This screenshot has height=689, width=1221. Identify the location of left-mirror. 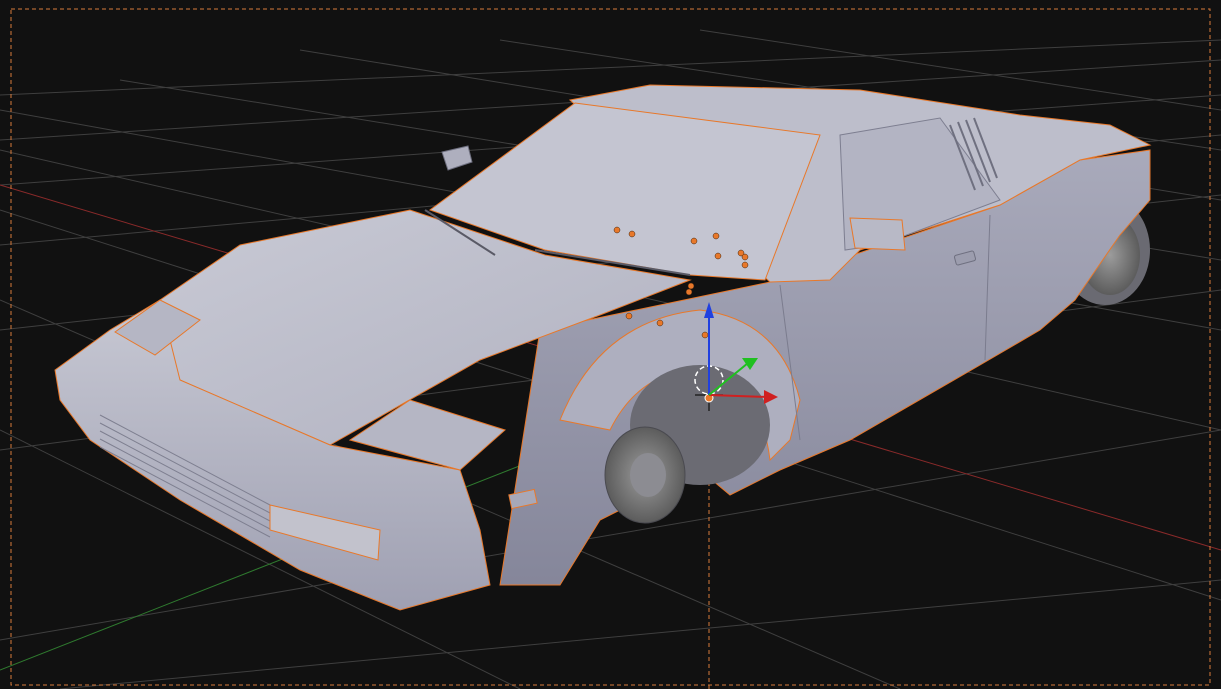
(457, 158).